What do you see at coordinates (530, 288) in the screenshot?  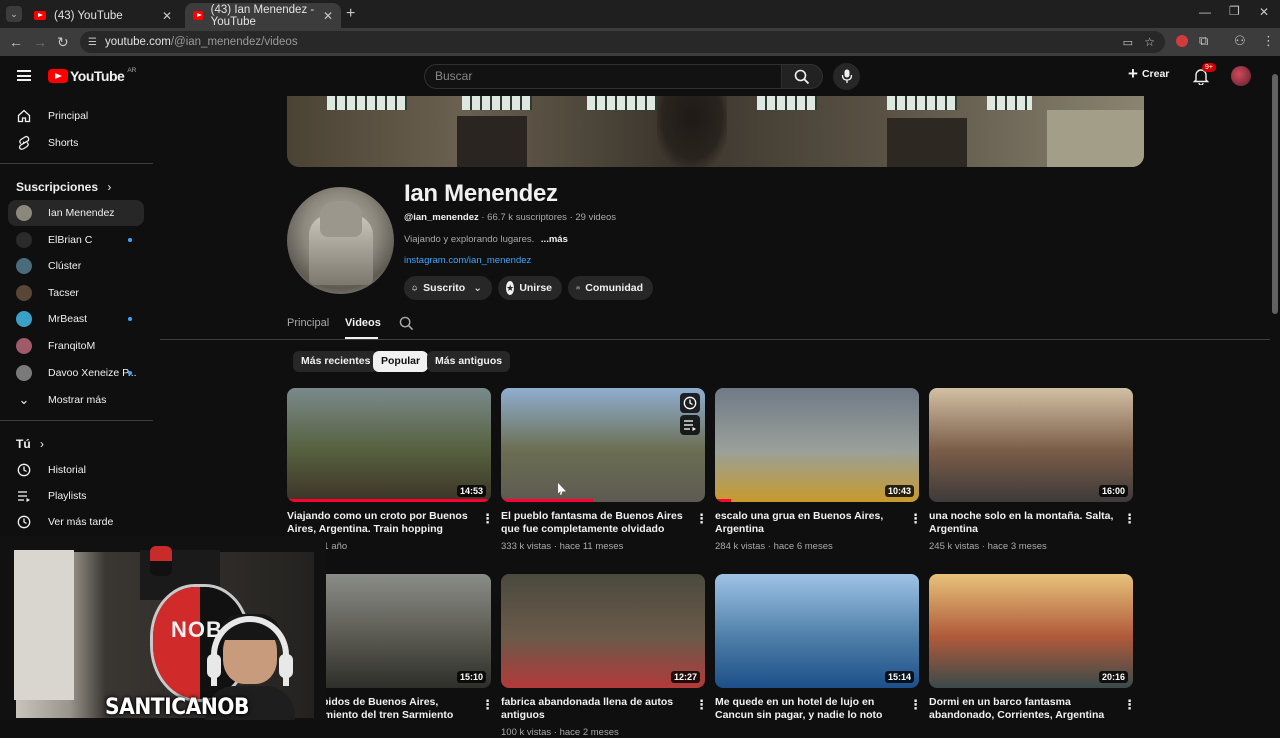 I see `join-button: ★ Unirse` at bounding box center [530, 288].